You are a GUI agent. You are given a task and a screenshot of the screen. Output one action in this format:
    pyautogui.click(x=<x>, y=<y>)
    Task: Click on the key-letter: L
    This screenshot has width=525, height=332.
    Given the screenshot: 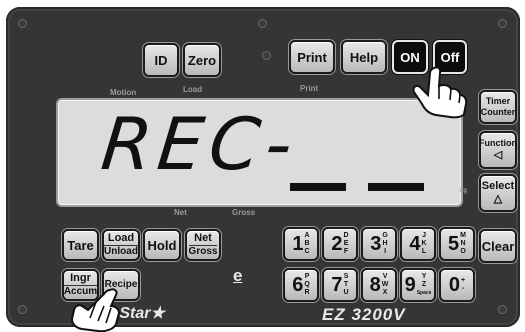 What is the action you would take?
    pyautogui.click(x=424, y=251)
    